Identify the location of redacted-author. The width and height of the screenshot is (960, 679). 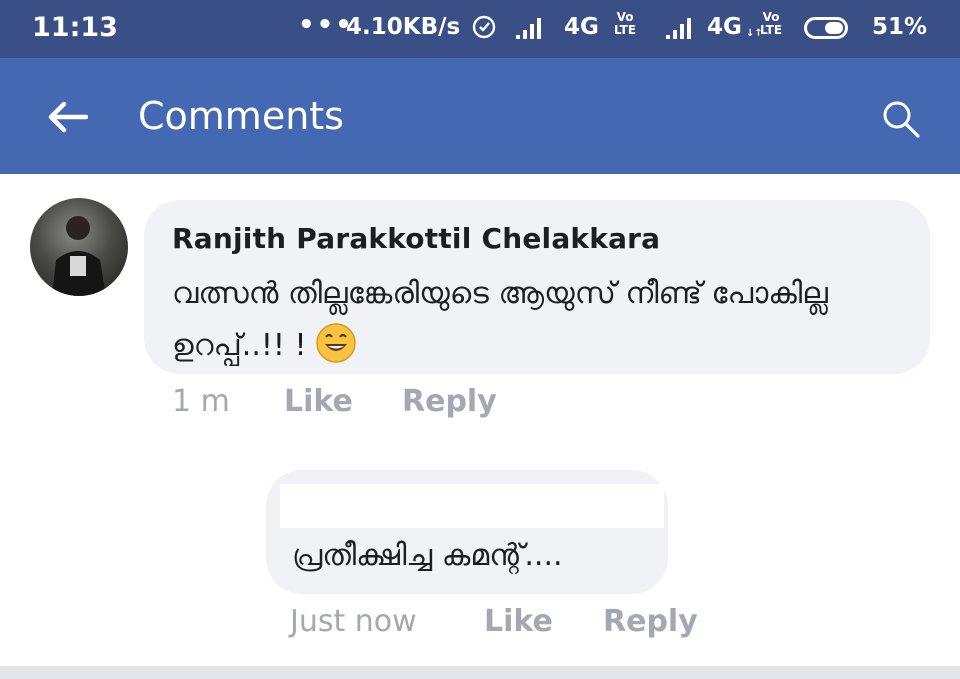
(472, 506).